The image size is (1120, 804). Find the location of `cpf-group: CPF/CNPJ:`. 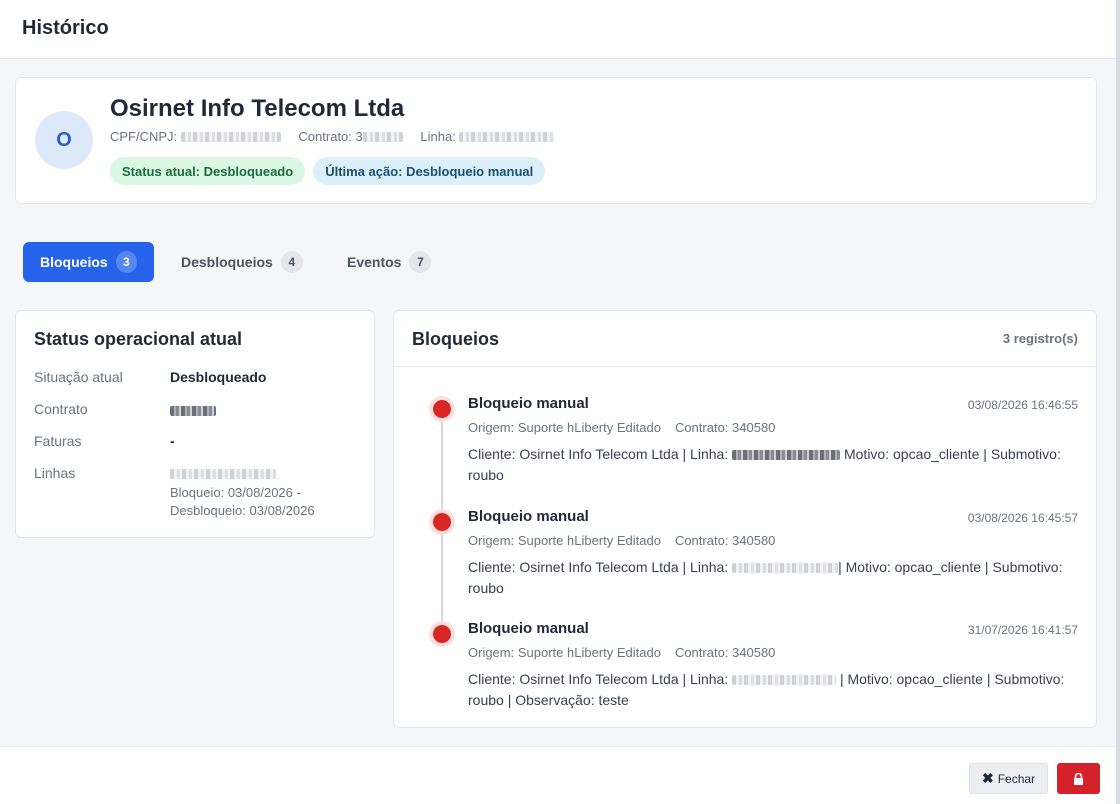

cpf-group: CPF/CNPJ: is located at coordinates (197, 136).